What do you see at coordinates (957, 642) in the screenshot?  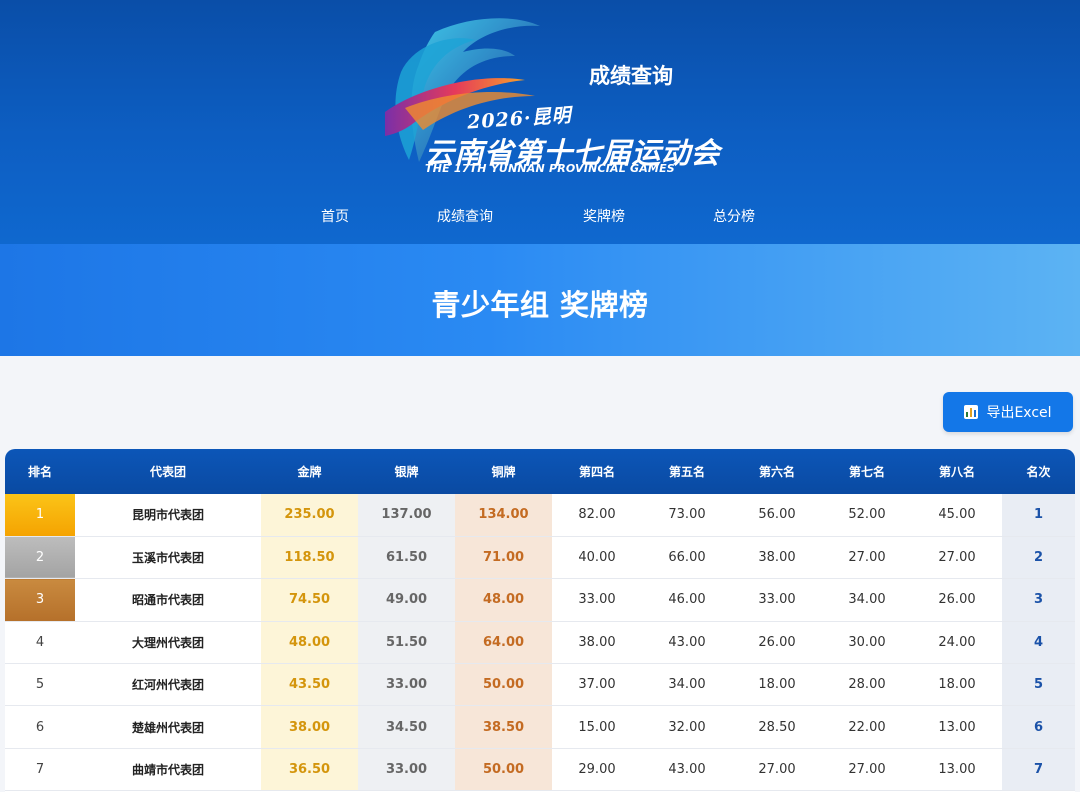 I see `cell-eighth: 24.00` at bounding box center [957, 642].